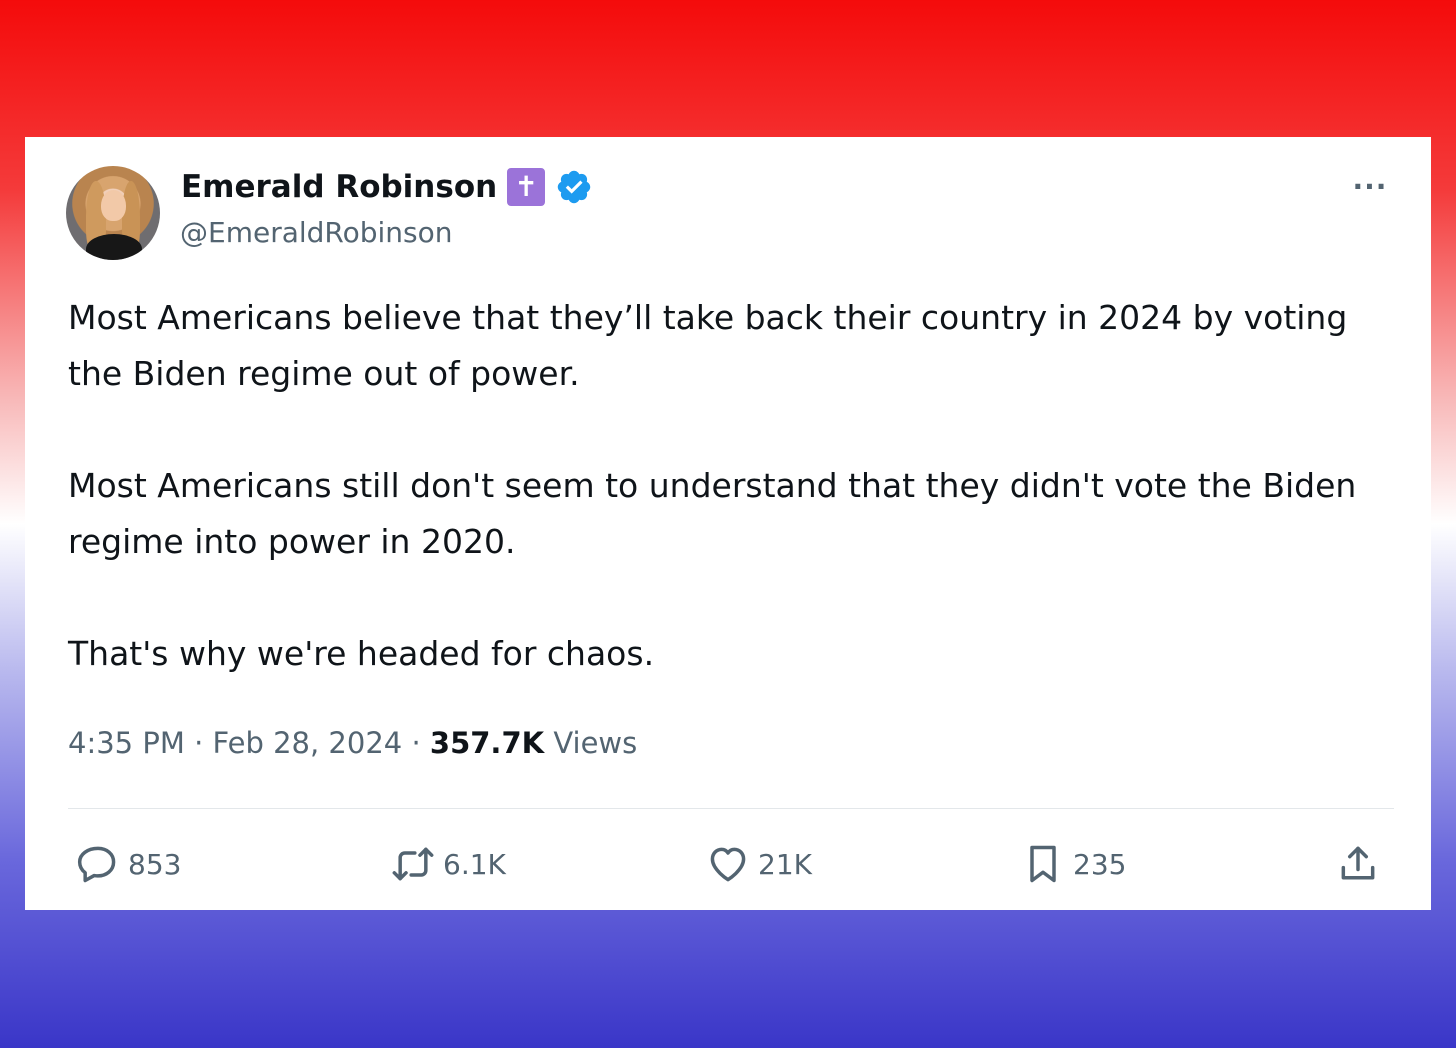 Image resolution: width=1456 pixels, height=1048 pixels. What do you see at coordinates (785, 864) in the screenshot?
I see `like-count: 21K` at bounding box center [785, 864].